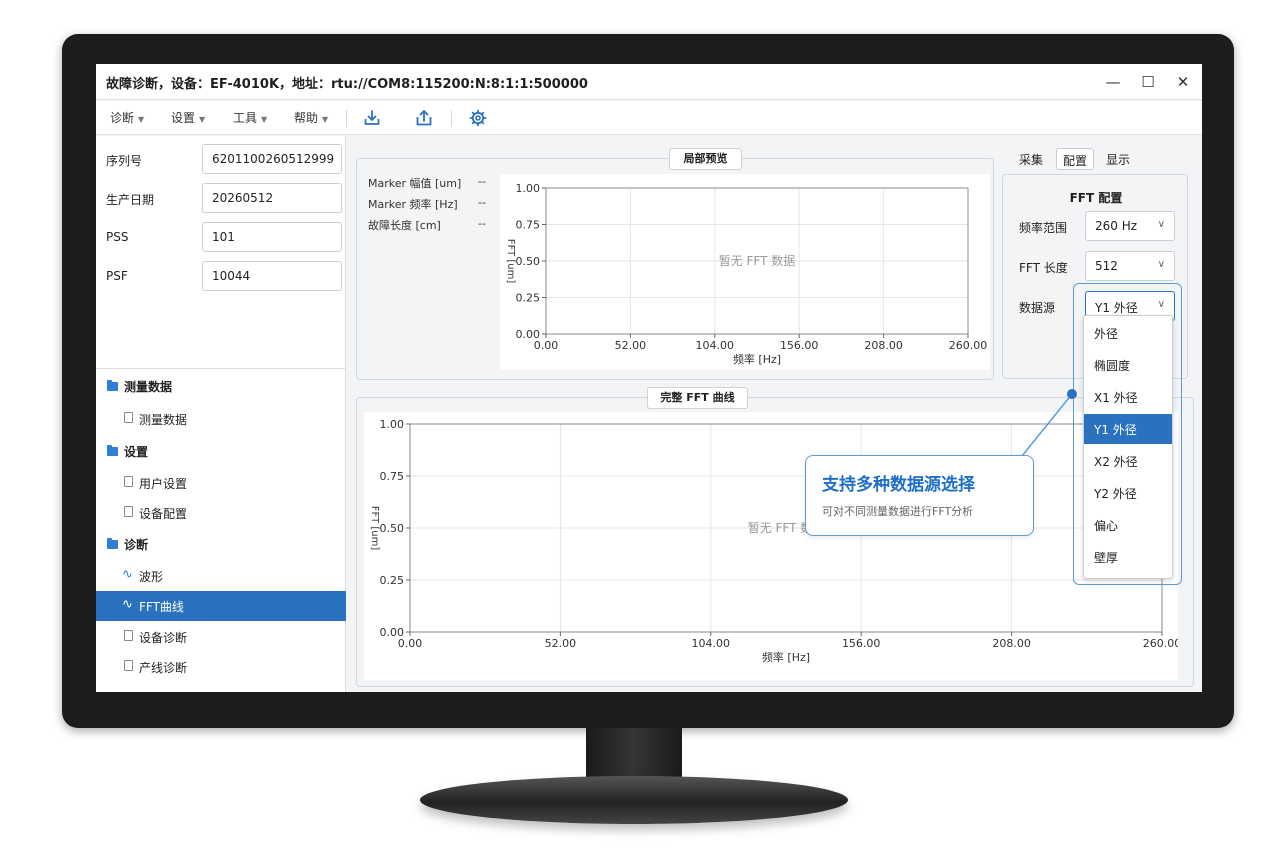 This screenshot has height=848, width=1267. Describe the element at coordinates (898, 485) in the screenshot. I see `callout-title: 支持多种数据源选择` at that location.